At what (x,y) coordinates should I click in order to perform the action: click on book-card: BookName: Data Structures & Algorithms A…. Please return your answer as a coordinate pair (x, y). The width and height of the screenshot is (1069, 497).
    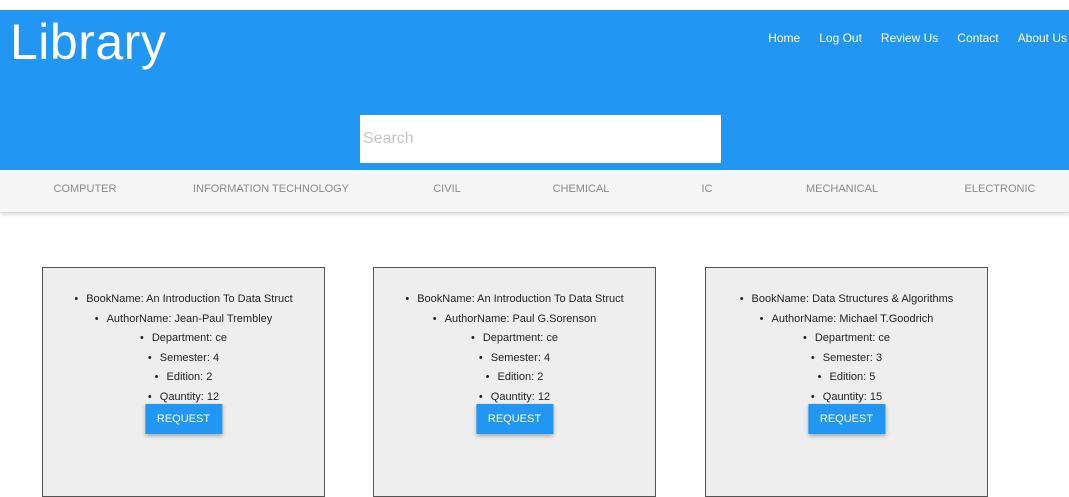
    Looking at the image, I should click on (846, 382).